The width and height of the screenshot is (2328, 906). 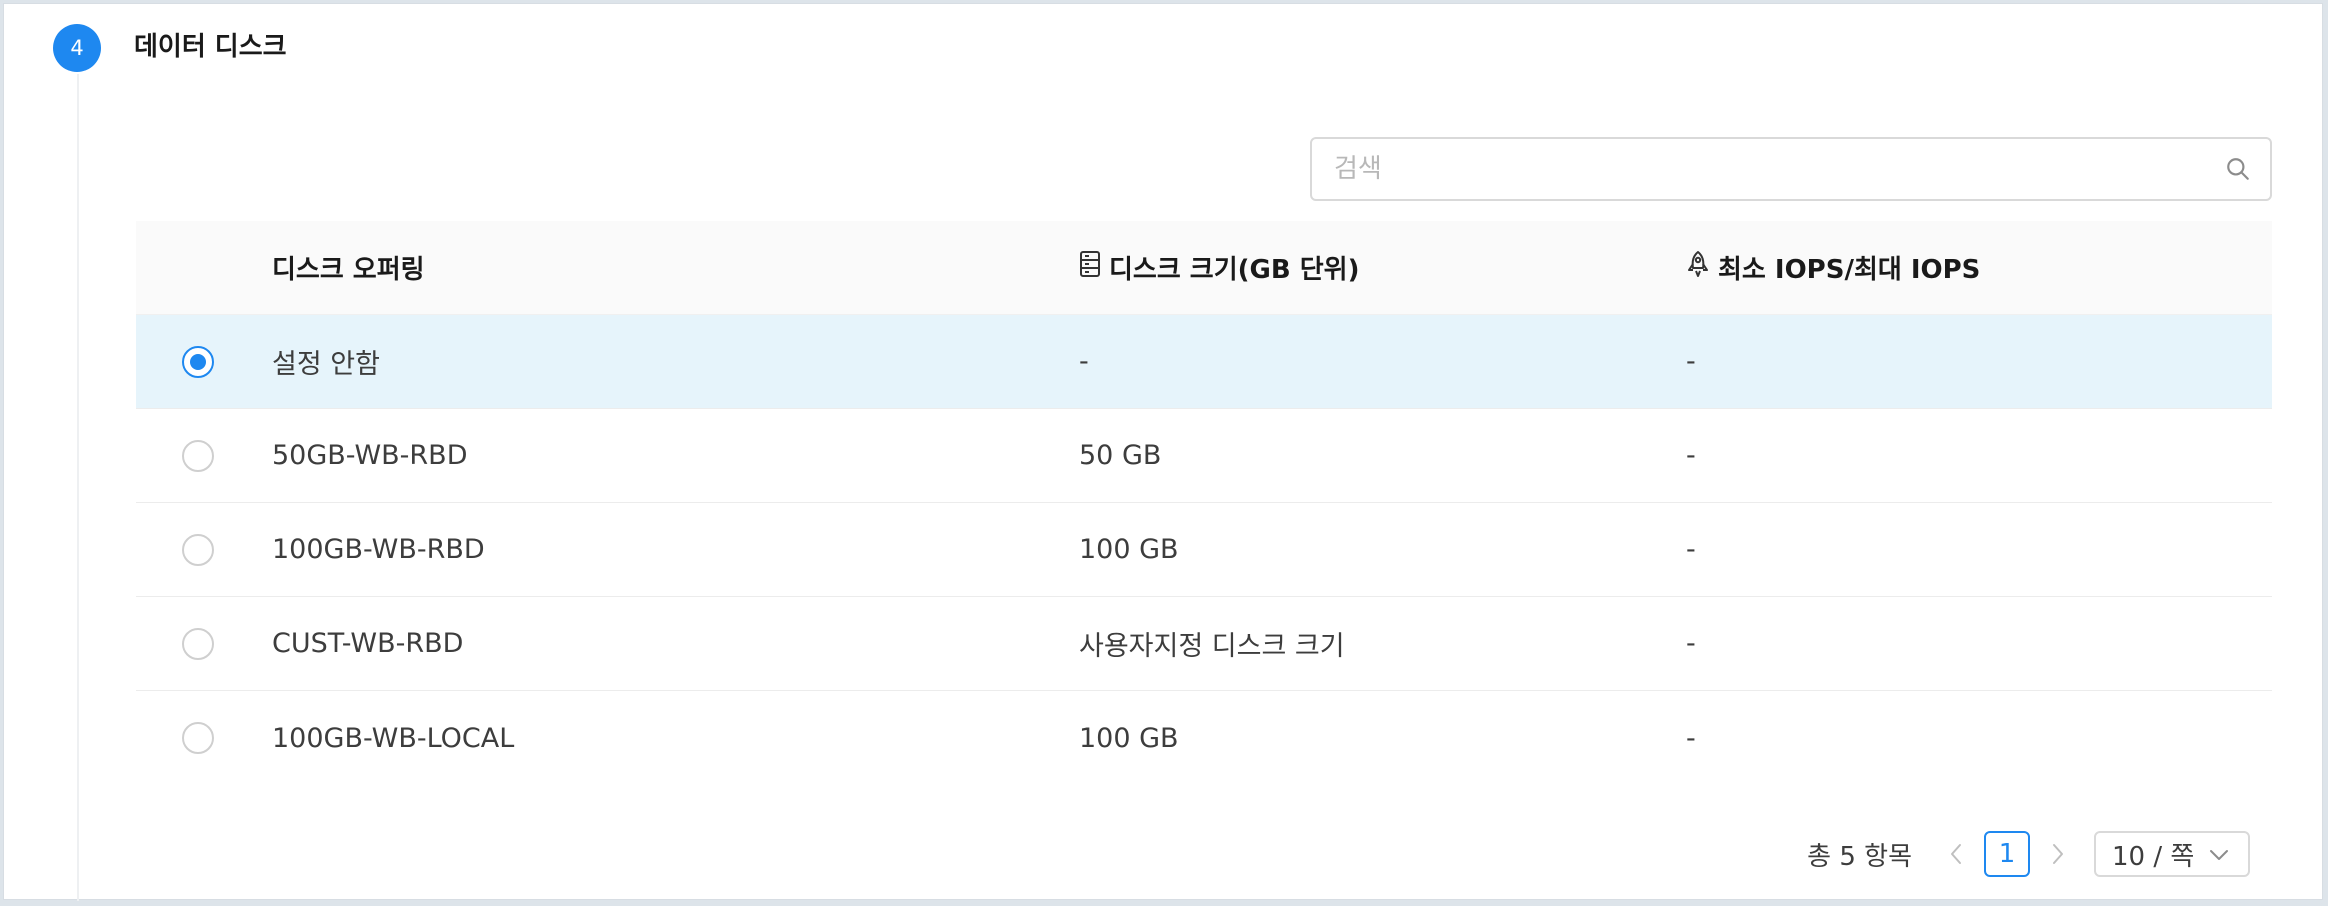 I want to click on table-row: CUST-WB-RBD 사용자지정 디스크 크기 -, so click(x=1204, y=644).